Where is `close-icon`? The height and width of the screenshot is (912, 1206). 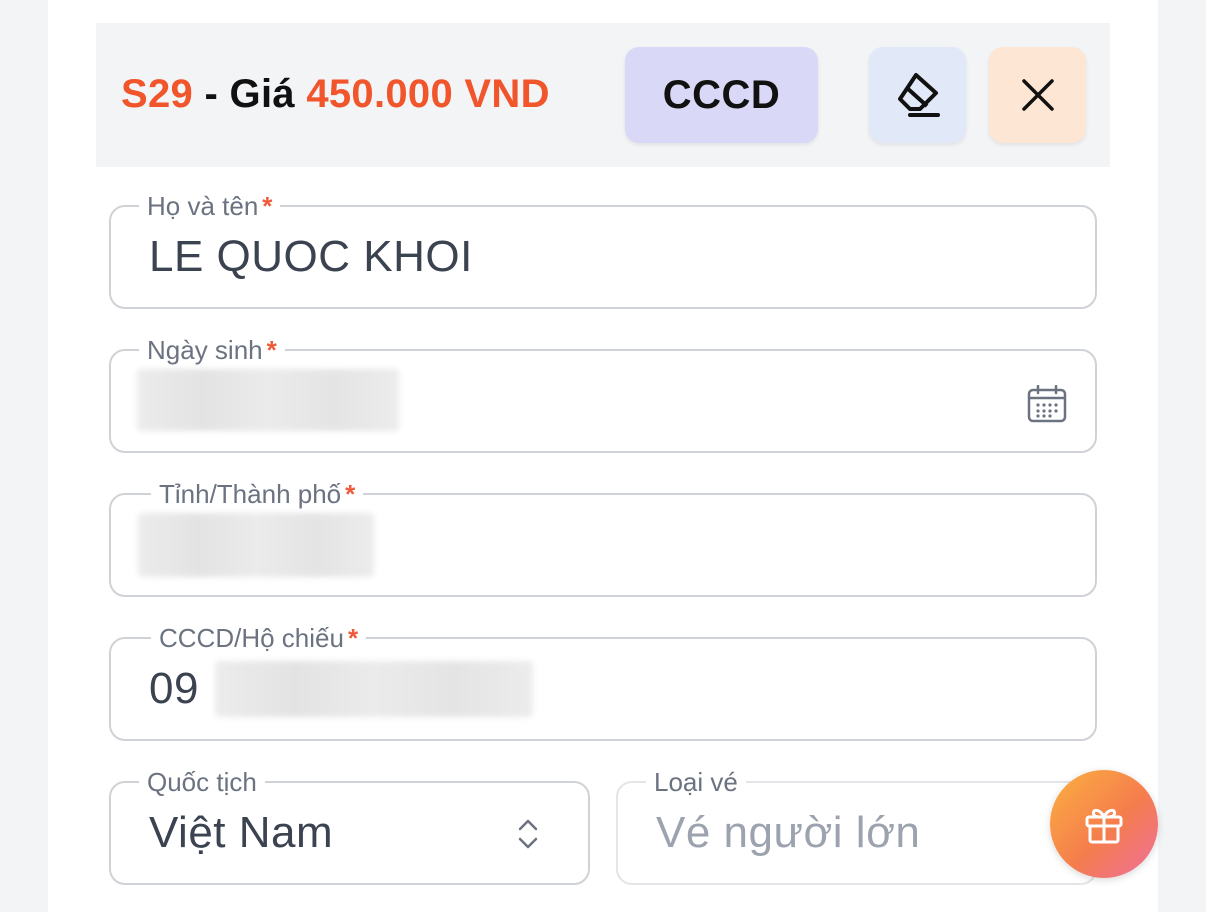 close-icon is located at coordinates (1037, 95).